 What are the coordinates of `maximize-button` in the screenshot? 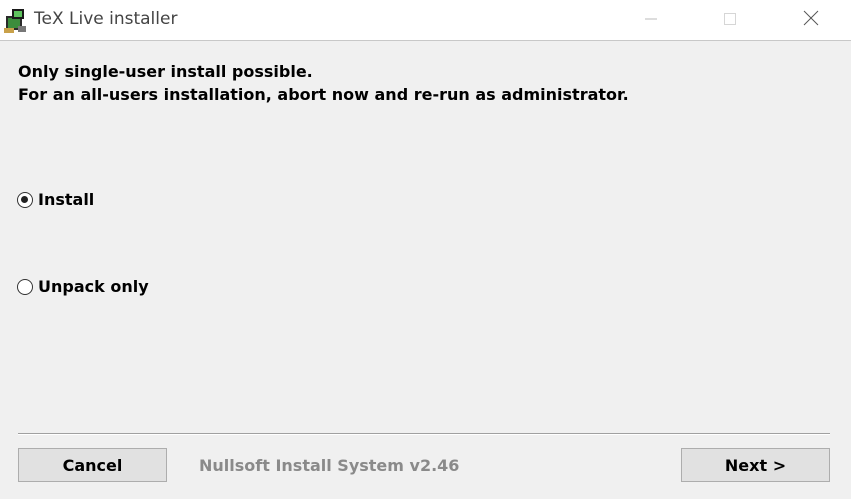 It's located at (730, 20).